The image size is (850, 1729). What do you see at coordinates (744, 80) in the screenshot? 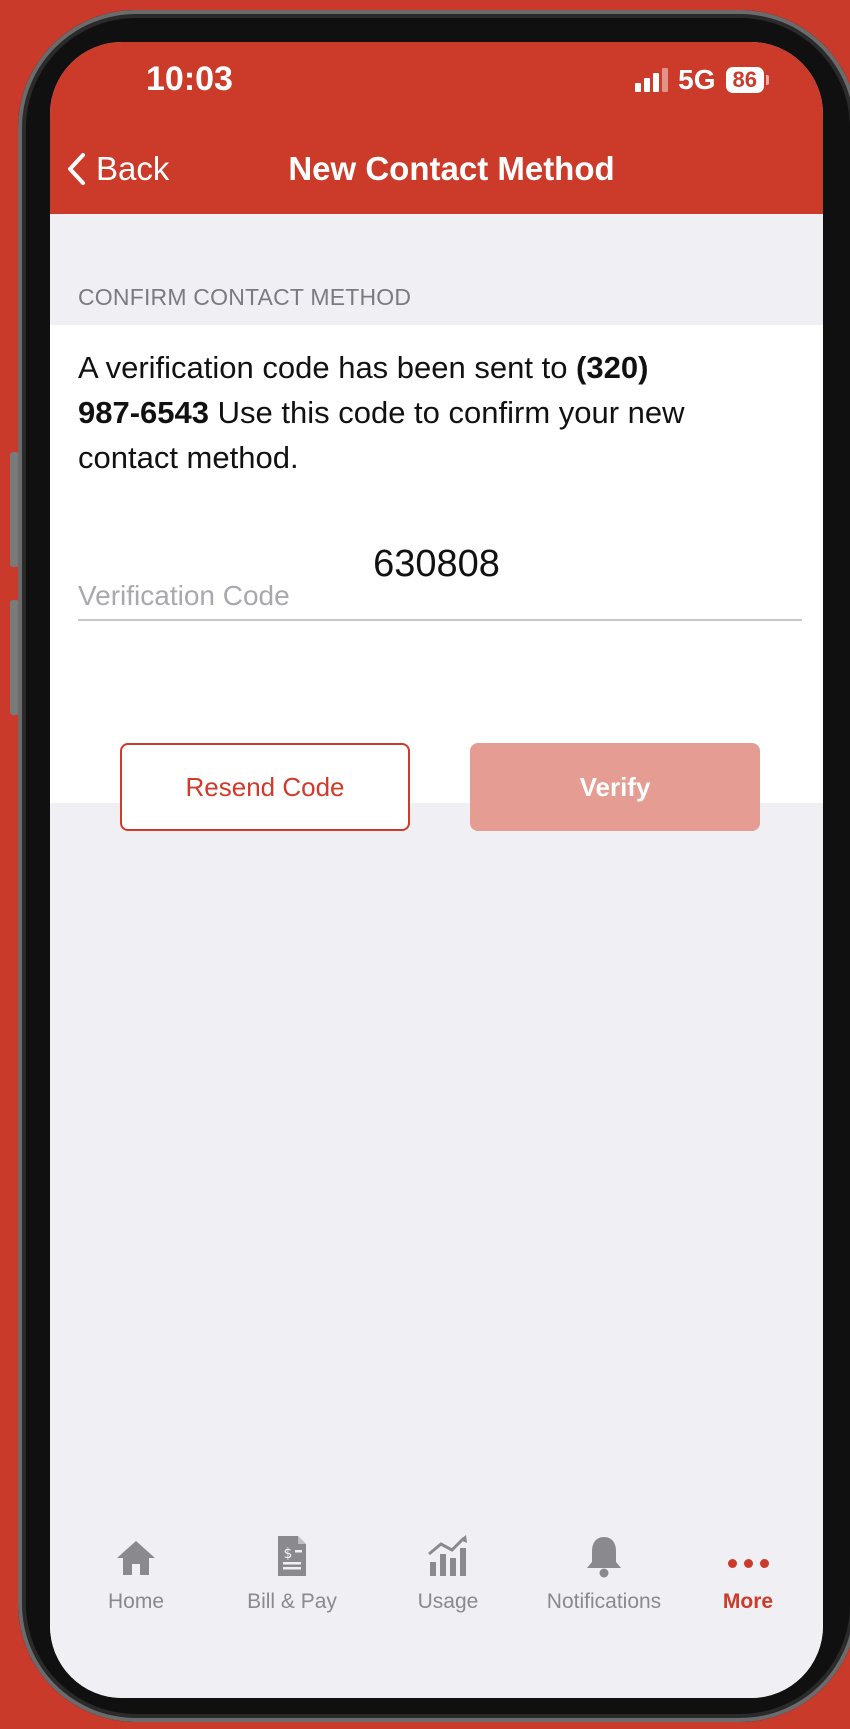
I see `battery-icon: 86` at bounding box center [744, 80].